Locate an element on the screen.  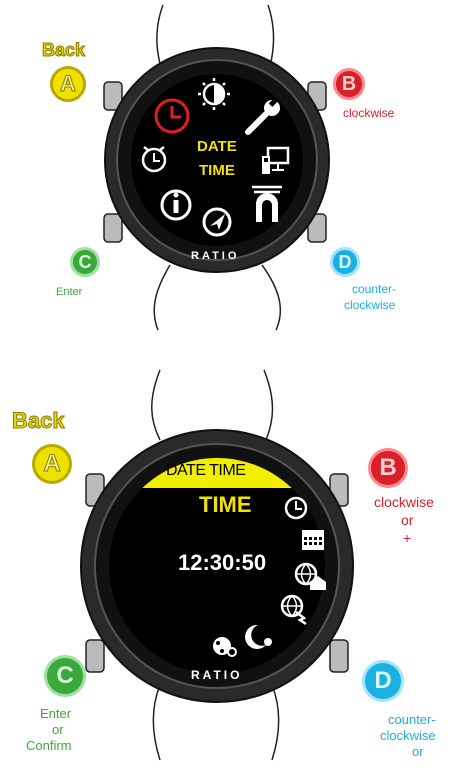
button-d-action-top-2: clockwise is located at coordinates (370, 305).